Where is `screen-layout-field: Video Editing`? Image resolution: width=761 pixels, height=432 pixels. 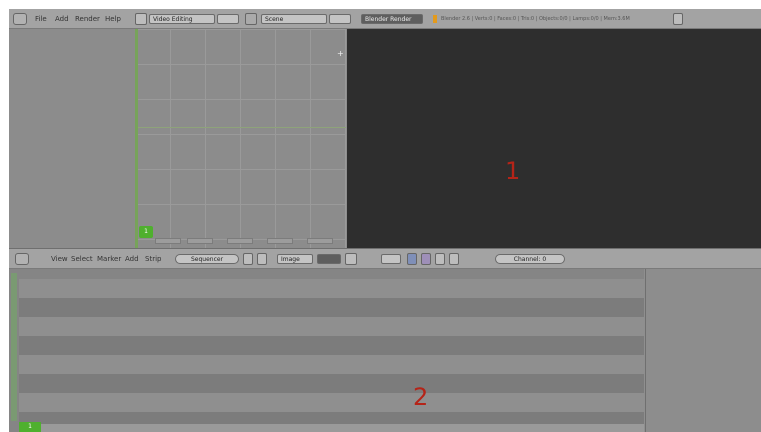
screen-layout-field: Video Editing is located at coordinates (182, 19).